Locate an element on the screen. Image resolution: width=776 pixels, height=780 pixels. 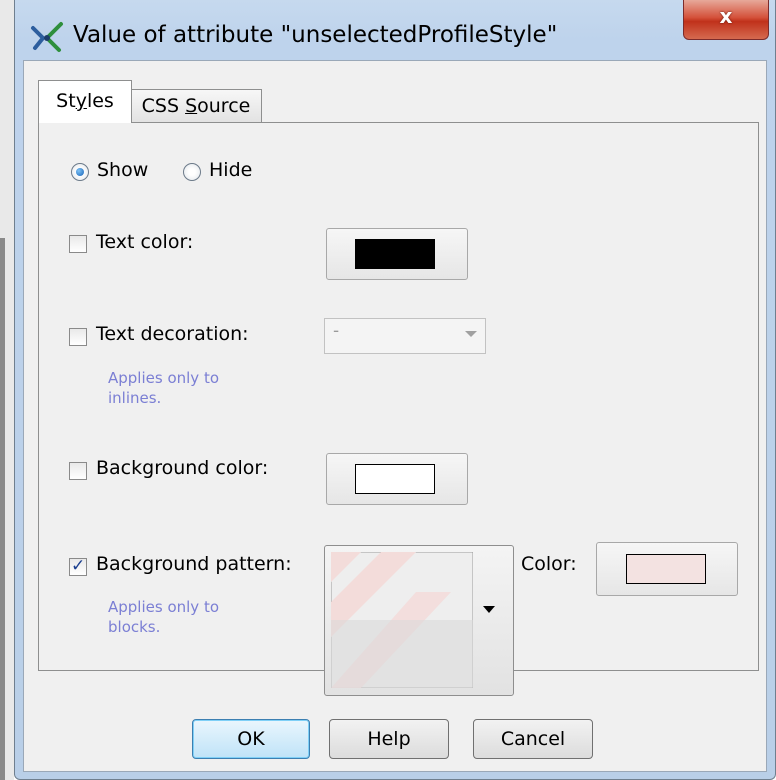
text-decoration-checkbox is located at coordinates (78, 337).